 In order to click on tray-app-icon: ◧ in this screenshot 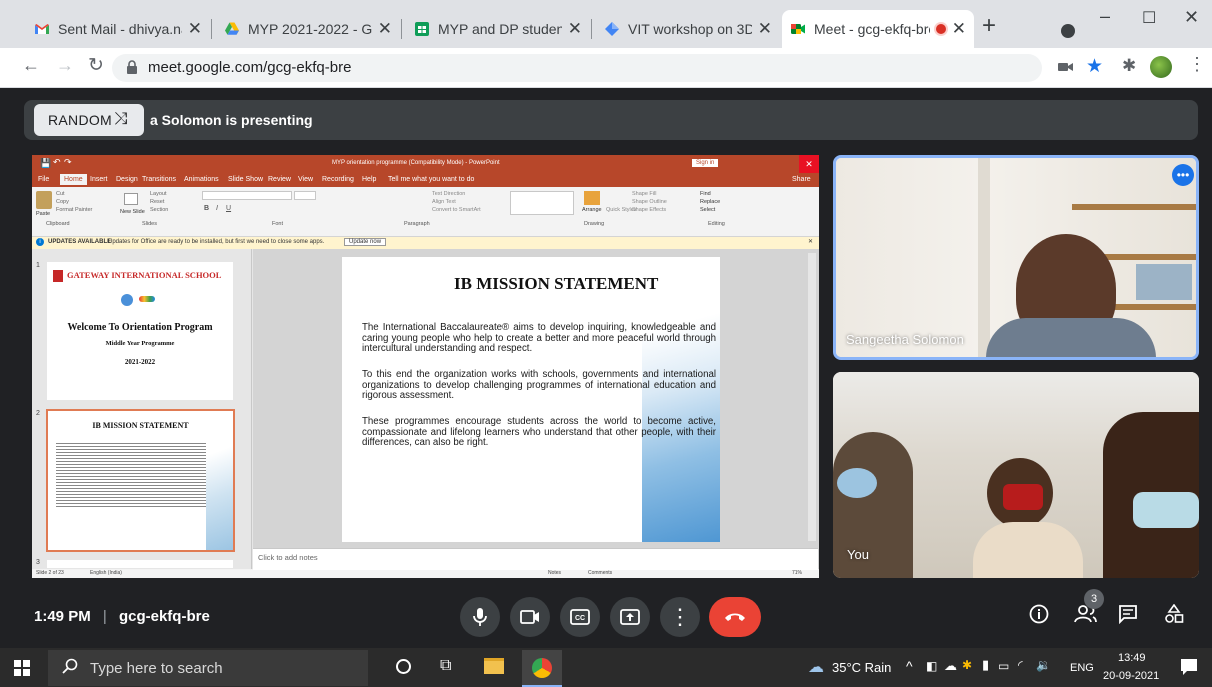, I will do `click(931, 666)`.